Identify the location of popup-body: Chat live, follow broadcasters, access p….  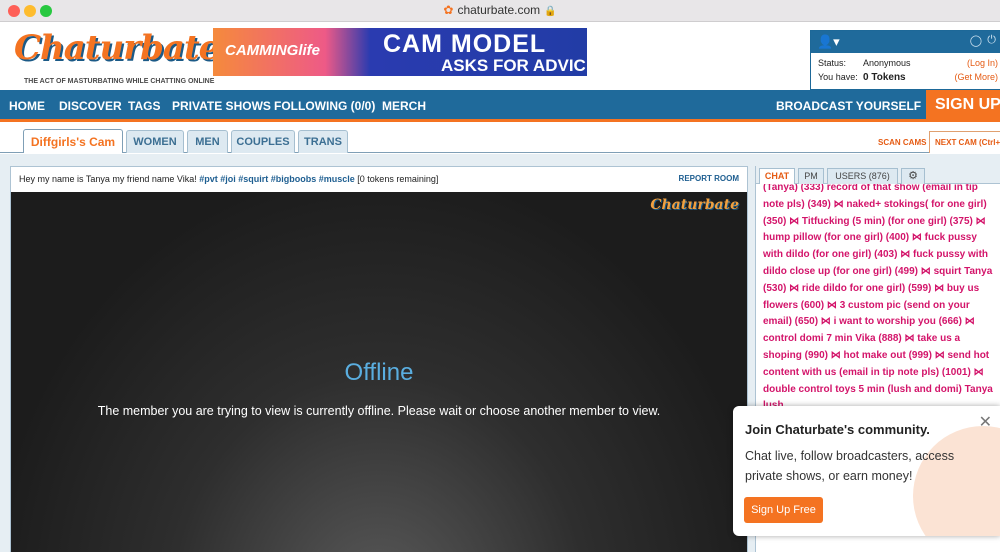
(850, 466).